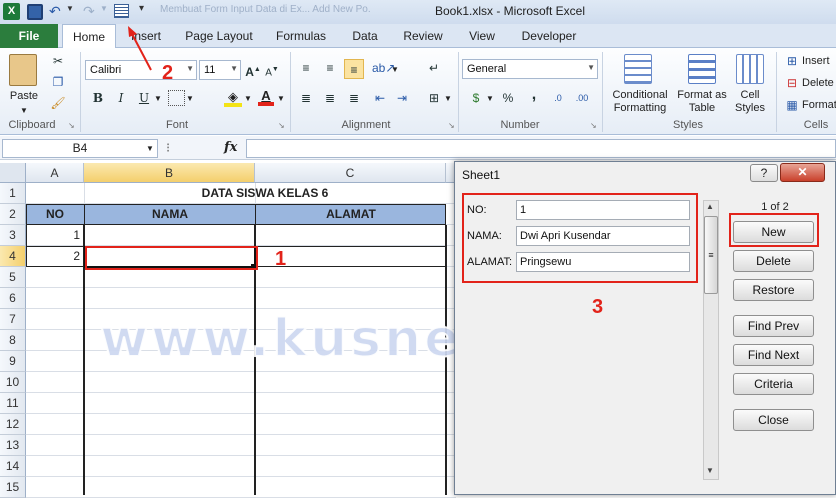 The image size is (836, 498). What do you see at coordinates (773, 290) in the screenshot?
I see `restore-button: Restore` at bounding box center [773, 290].